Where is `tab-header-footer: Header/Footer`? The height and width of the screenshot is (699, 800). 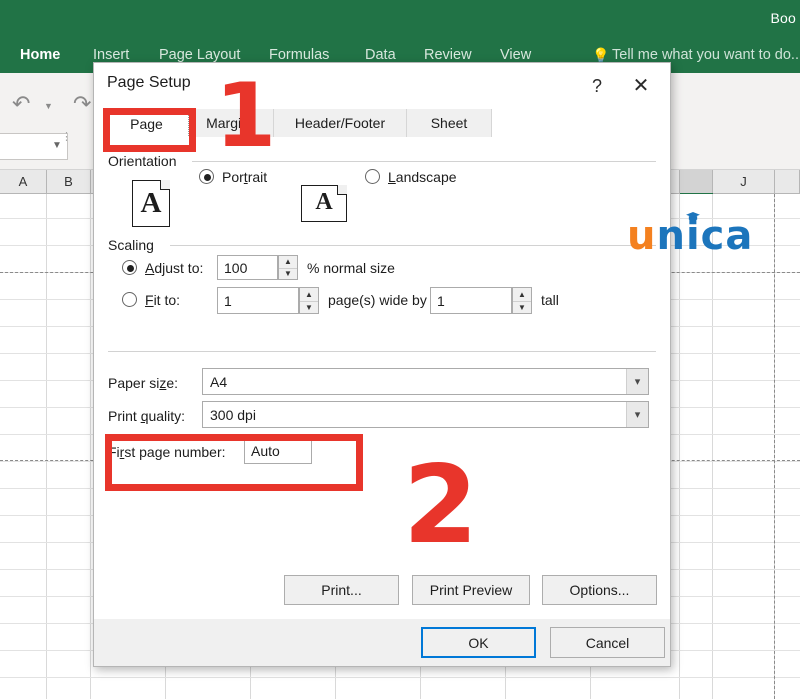 tab-header-footer: Header/Footer is located at coordinates (340, 123).